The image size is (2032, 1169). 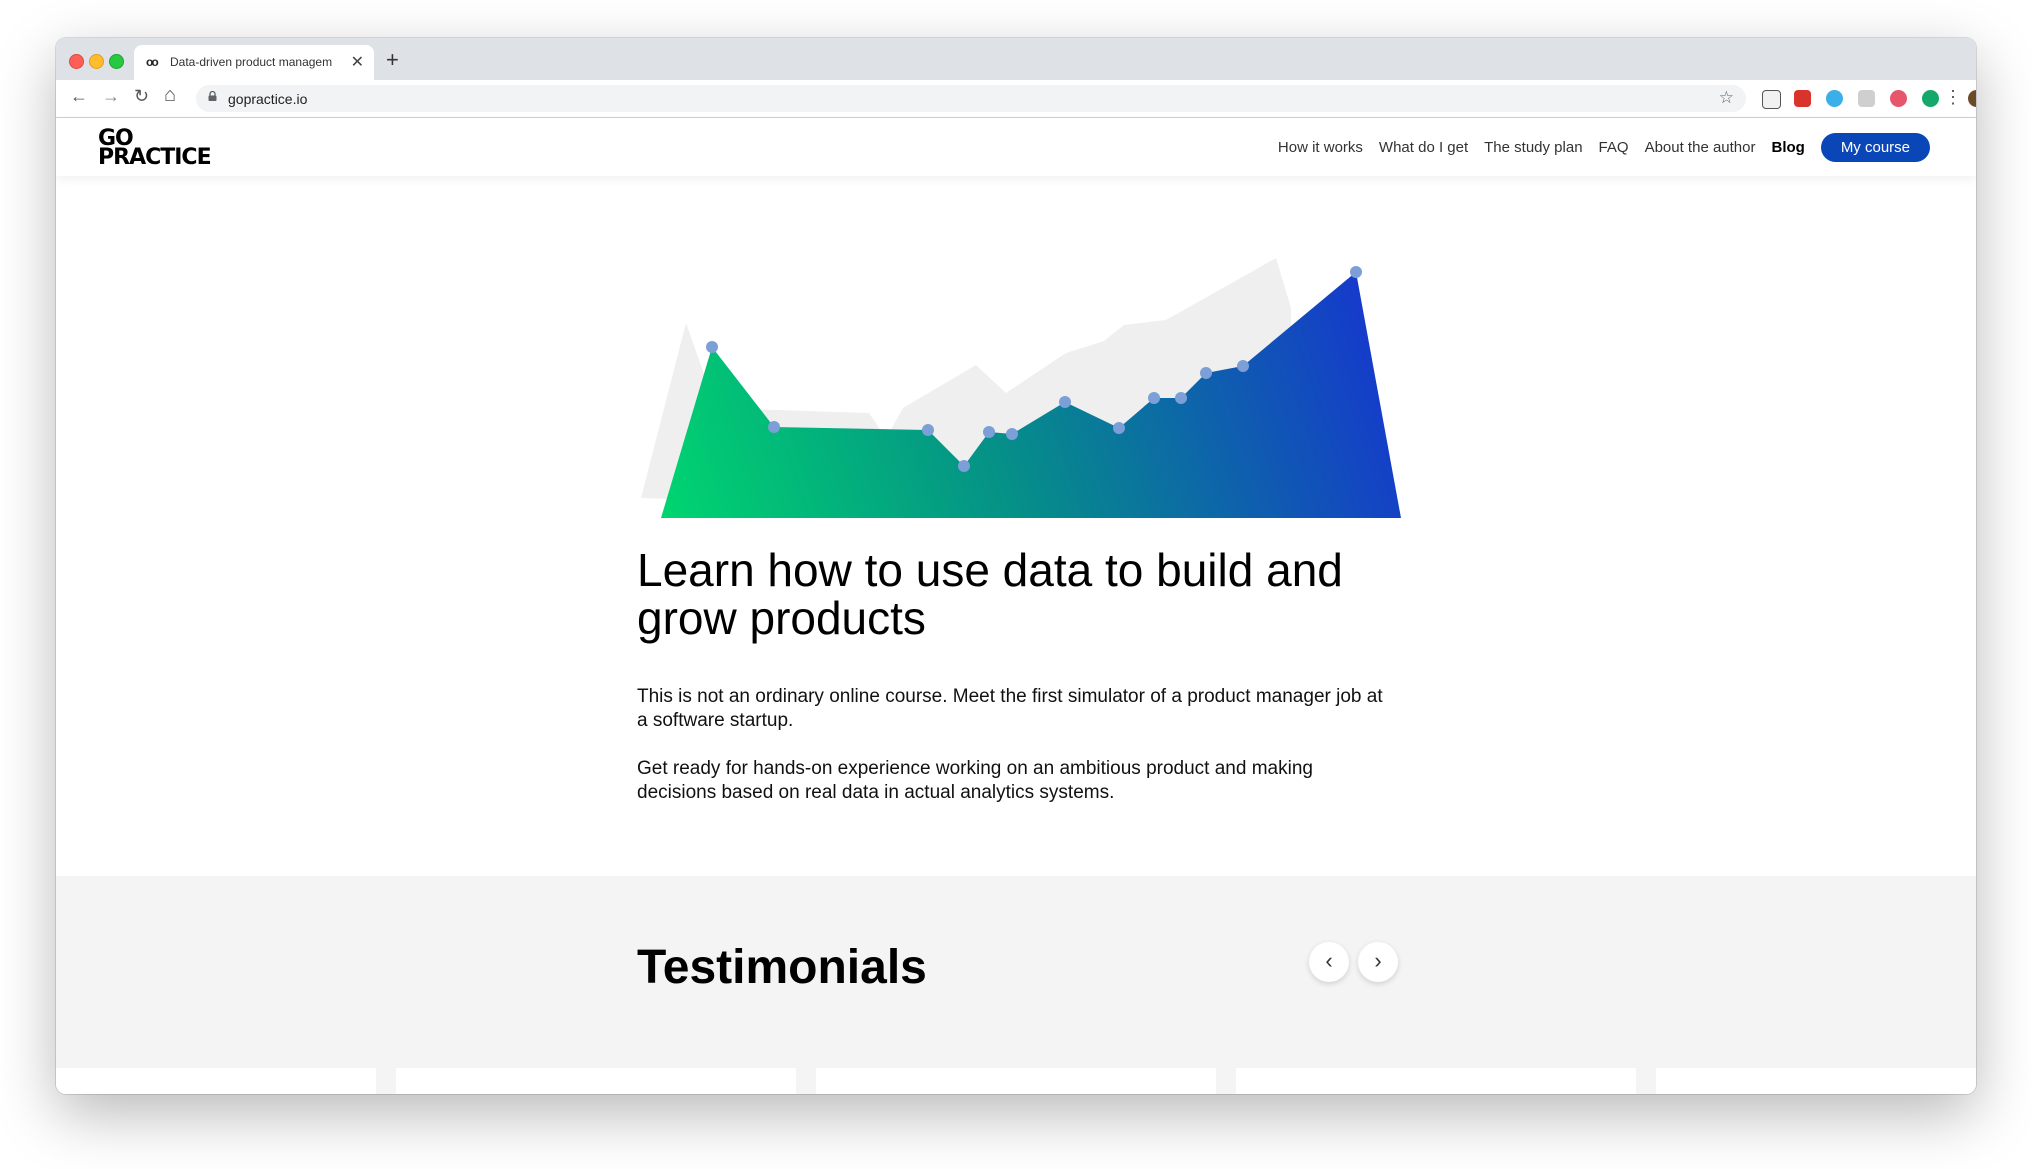 I want to click on reload-icon: ↻, so click(x=141, y=96).